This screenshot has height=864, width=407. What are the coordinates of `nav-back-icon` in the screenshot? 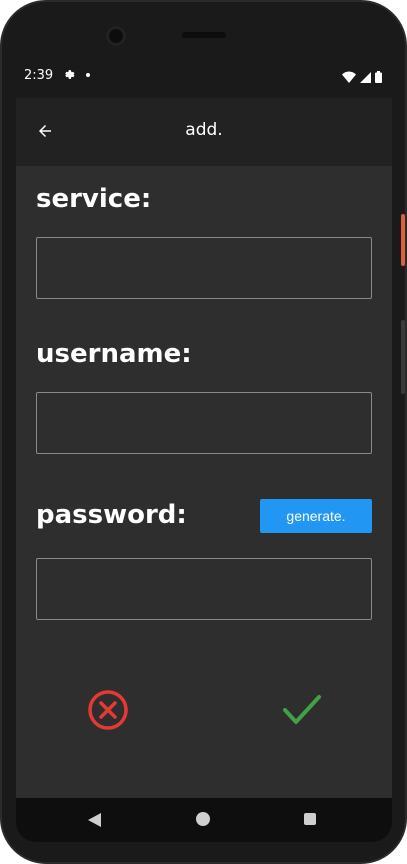 It's located at (95, 821).